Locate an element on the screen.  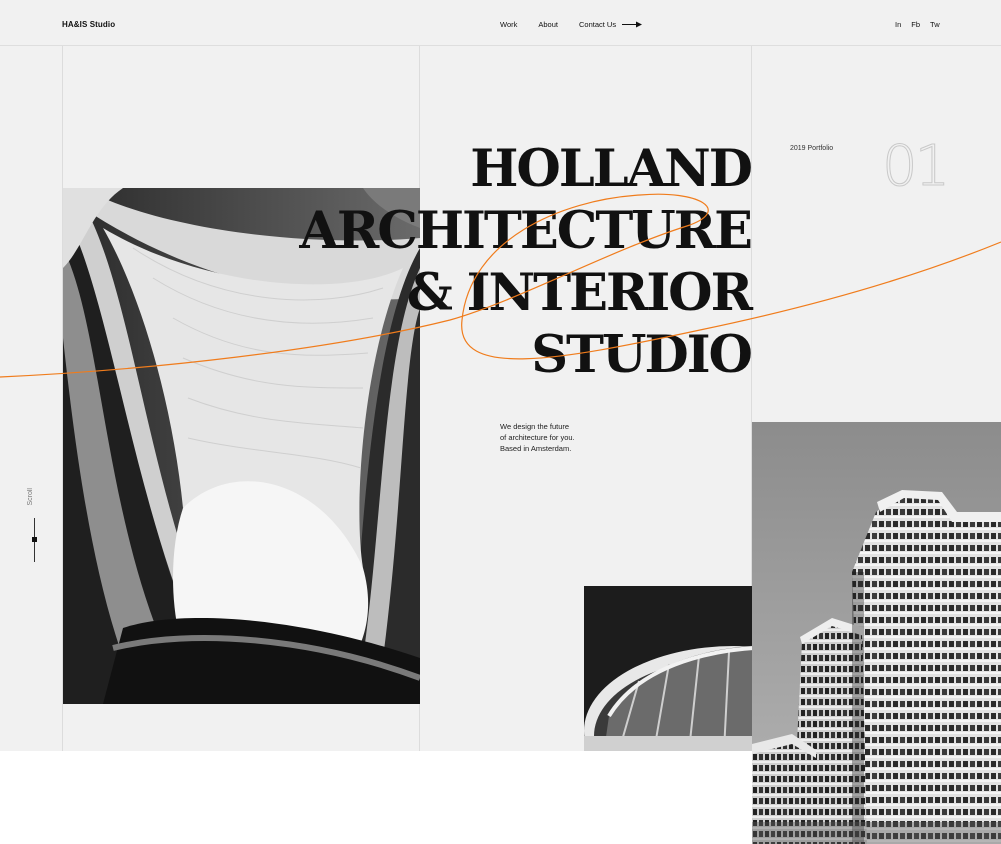
facebook-link: Fb is located at coordinates (915, 24).